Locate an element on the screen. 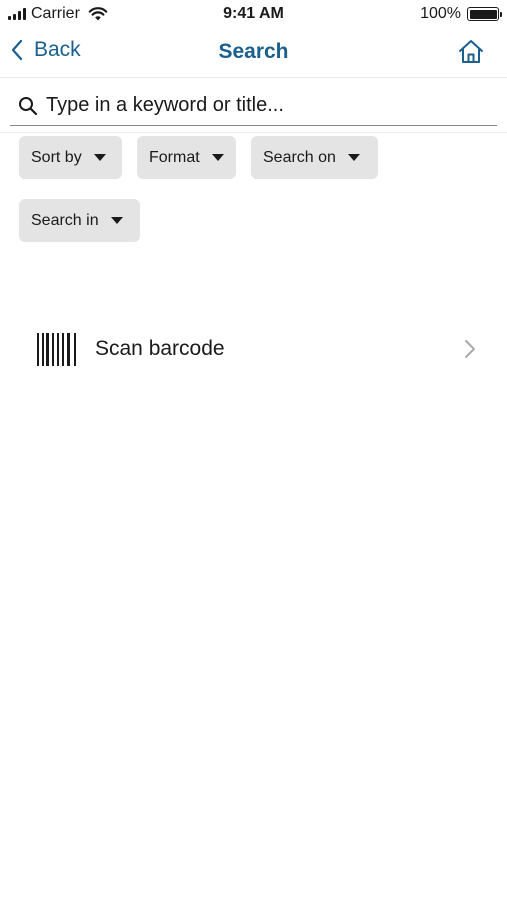 Image resolution: width=507 pixels, height=900 pixels. format-dropdown: Format is located at coordinates (186, 157).